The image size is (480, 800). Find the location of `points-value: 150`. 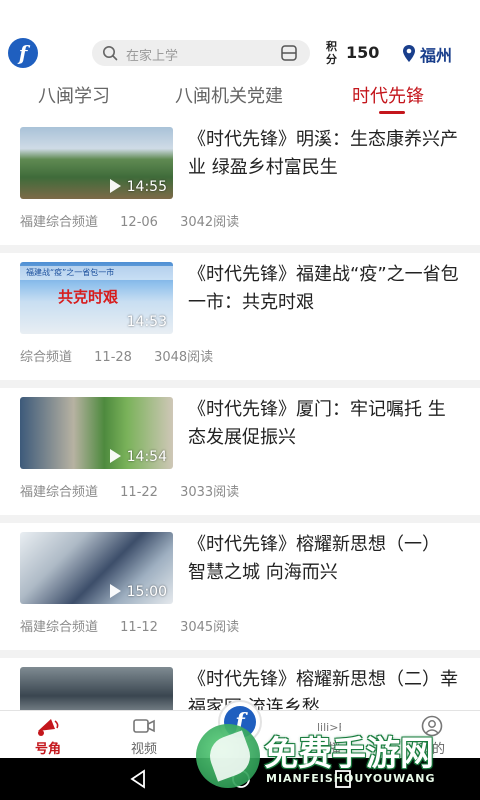

points-value: 150 is located at coordinates (363, 52).